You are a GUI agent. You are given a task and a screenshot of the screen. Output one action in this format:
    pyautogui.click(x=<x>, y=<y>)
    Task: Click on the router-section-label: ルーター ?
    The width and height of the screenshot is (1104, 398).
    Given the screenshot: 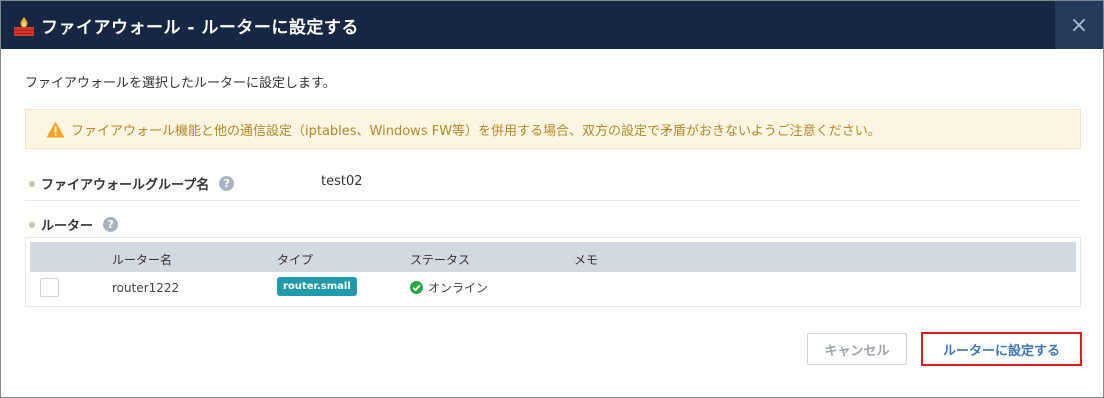 What is the action you would take?
    pyautogui.click(x=74, y=224)
    